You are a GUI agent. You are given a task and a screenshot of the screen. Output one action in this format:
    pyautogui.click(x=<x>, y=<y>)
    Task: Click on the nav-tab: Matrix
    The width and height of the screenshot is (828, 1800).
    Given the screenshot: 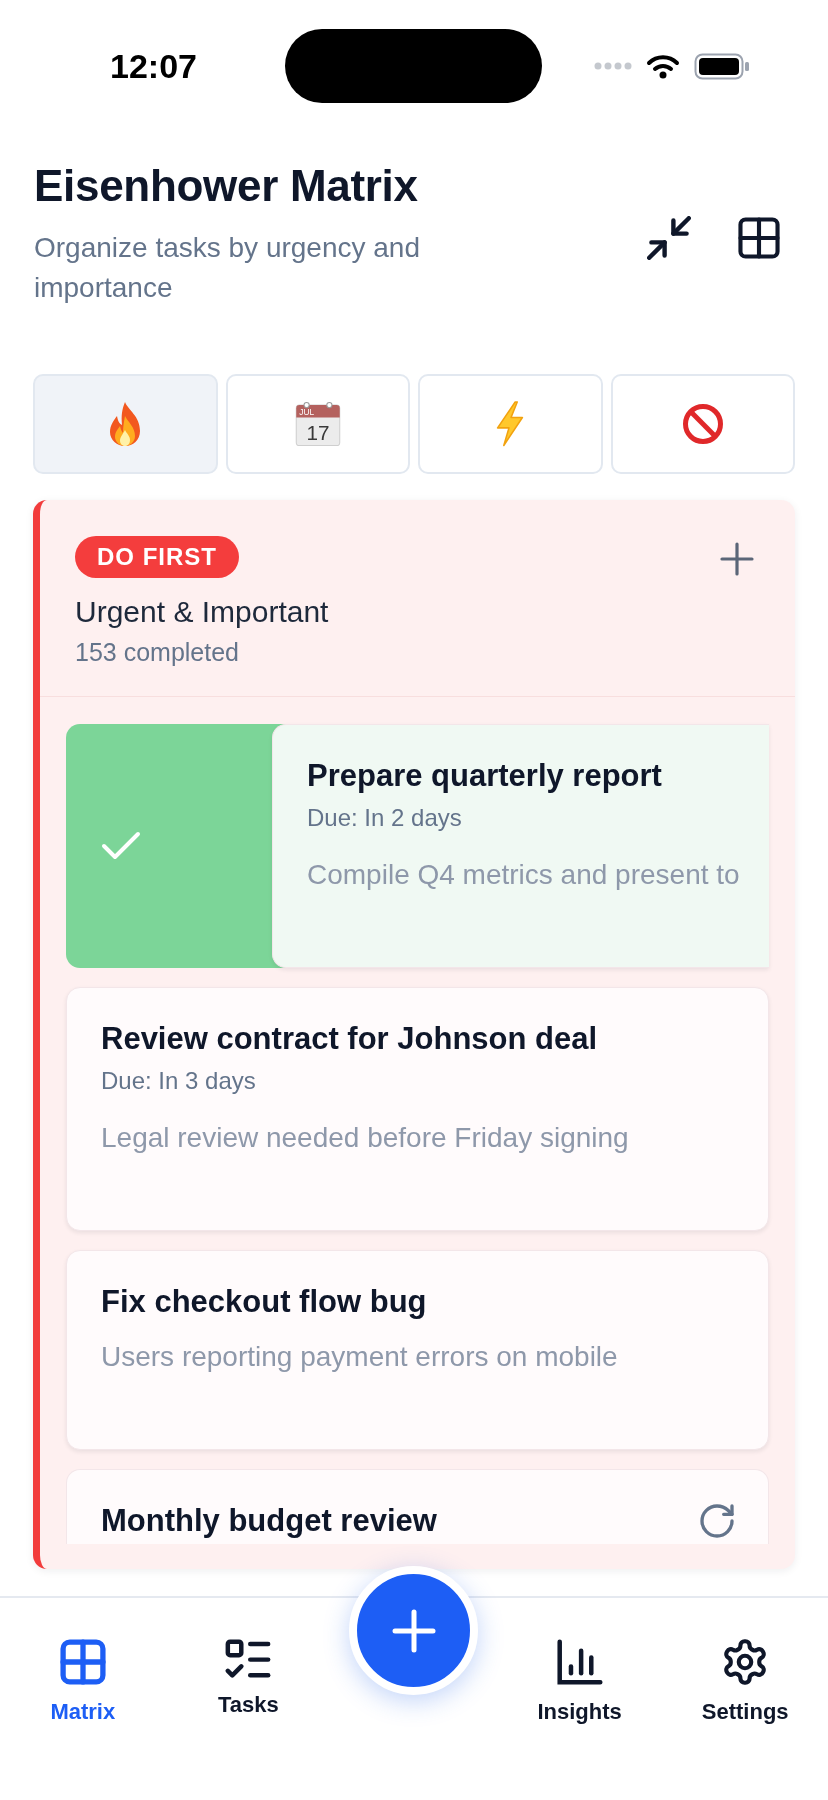 What is the action you would take?
    pyautogui.click(x=83, y=1682)
    